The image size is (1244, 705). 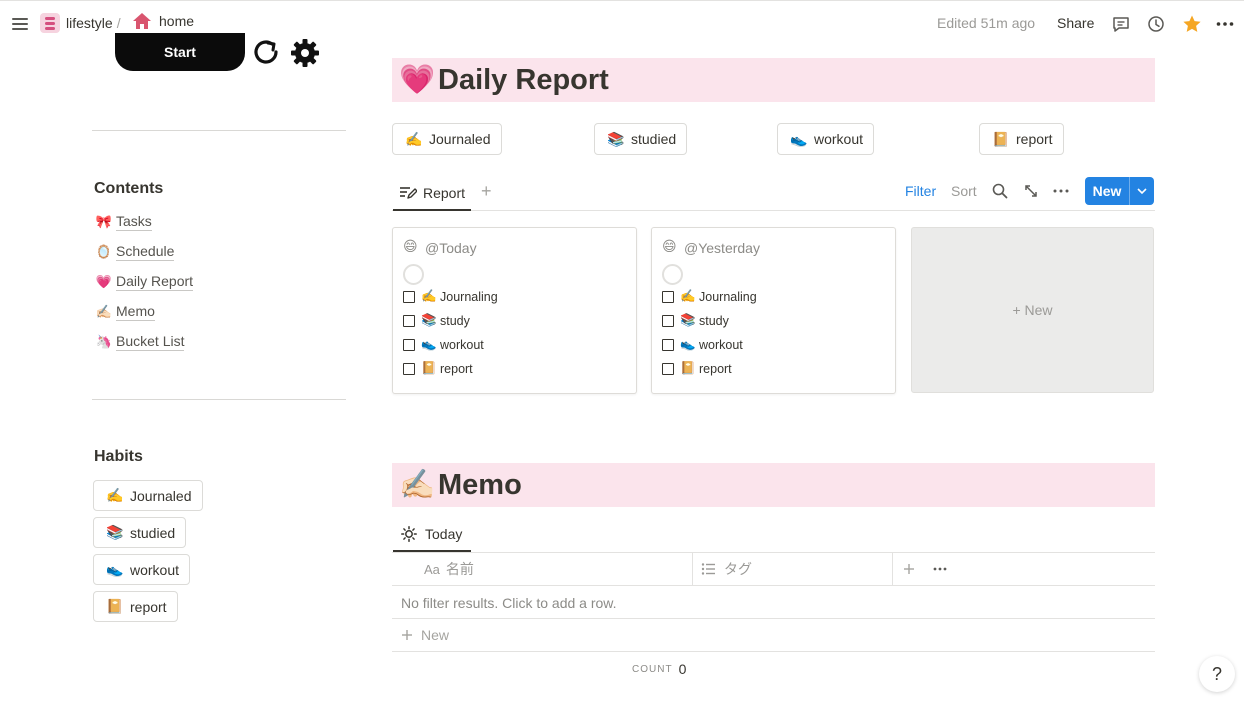 I want to click on habits-heading: Habits, so click(x=118, y=456).